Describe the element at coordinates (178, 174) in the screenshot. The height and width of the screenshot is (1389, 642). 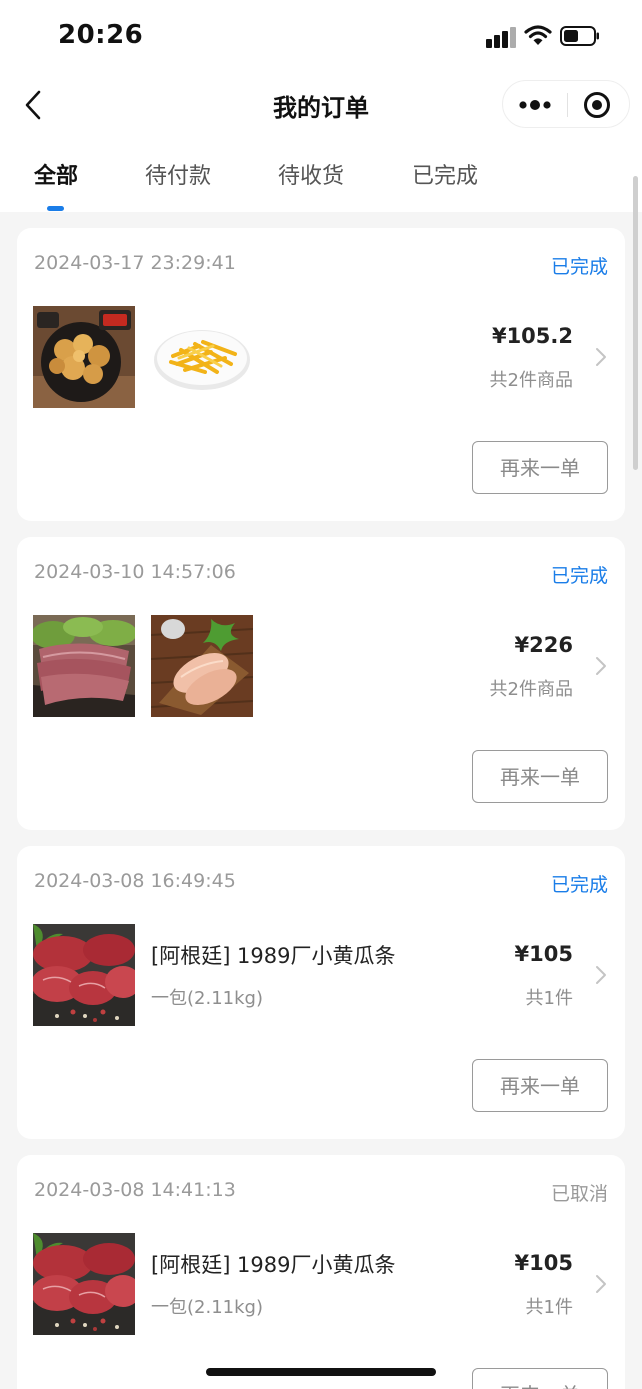
I see `tab-pending-payment: 待付款` at that location.